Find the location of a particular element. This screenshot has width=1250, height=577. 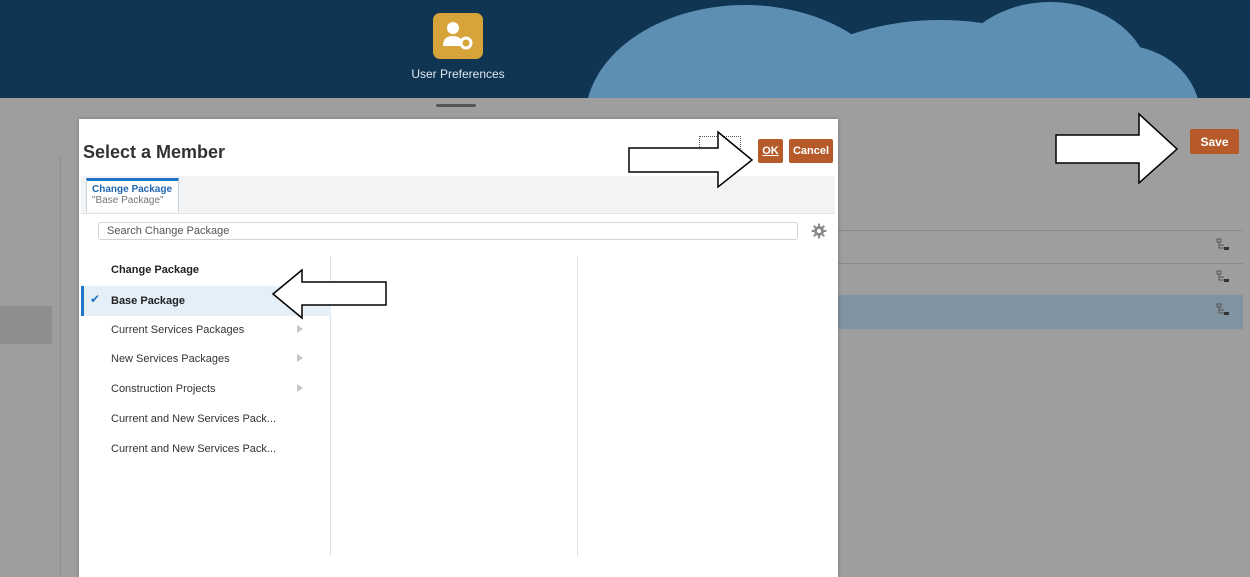

member-item: Construction Projects is located at coordinates (206, 389).